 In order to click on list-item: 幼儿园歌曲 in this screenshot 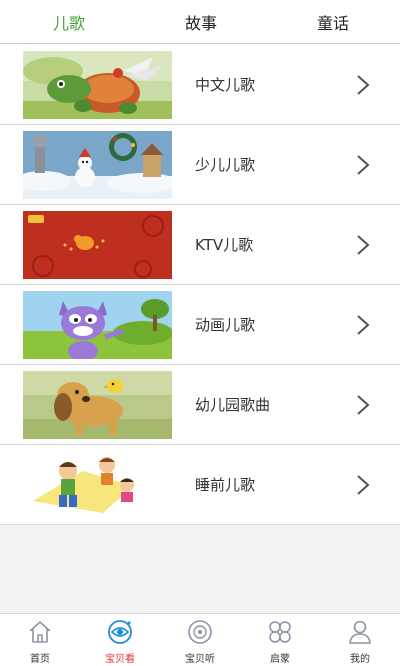, I will do `click(200, 405)`.